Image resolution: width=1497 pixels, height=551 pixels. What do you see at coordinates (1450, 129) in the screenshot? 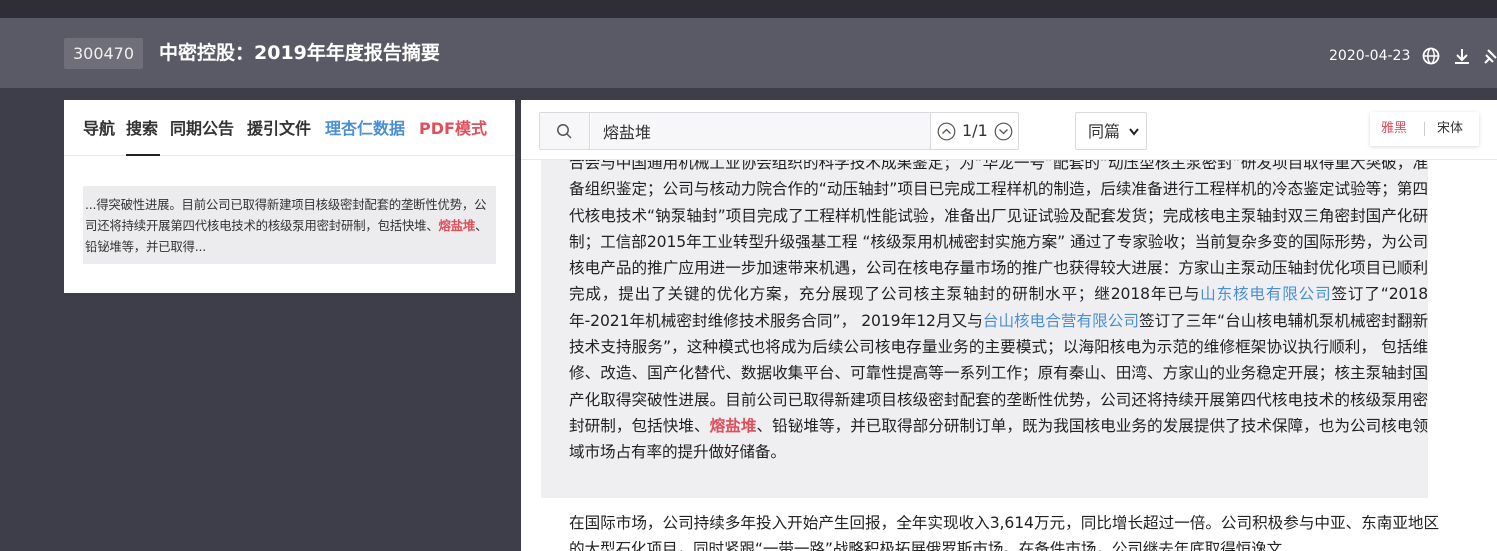
I see `font-option-songti: 宋体` at bounding box center [1450, 129].